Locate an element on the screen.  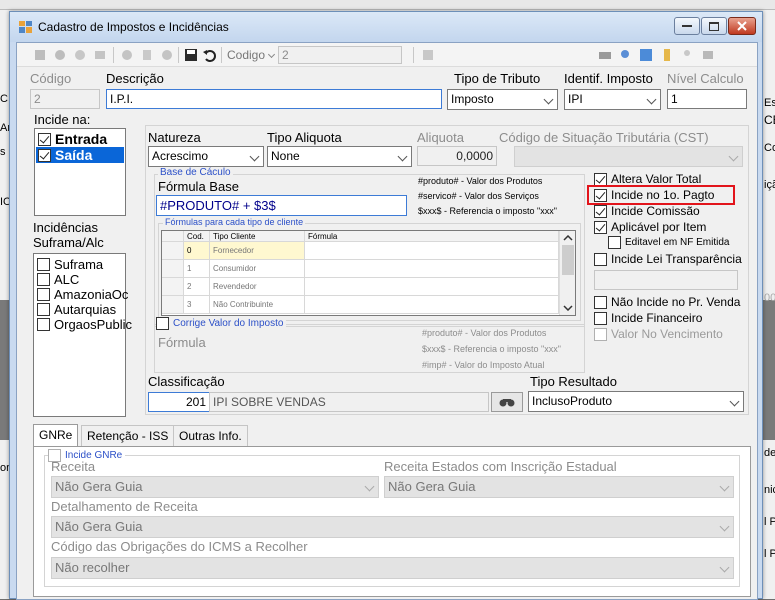
aliquota-input: 0,0000 is located at coordinates (457, 156).